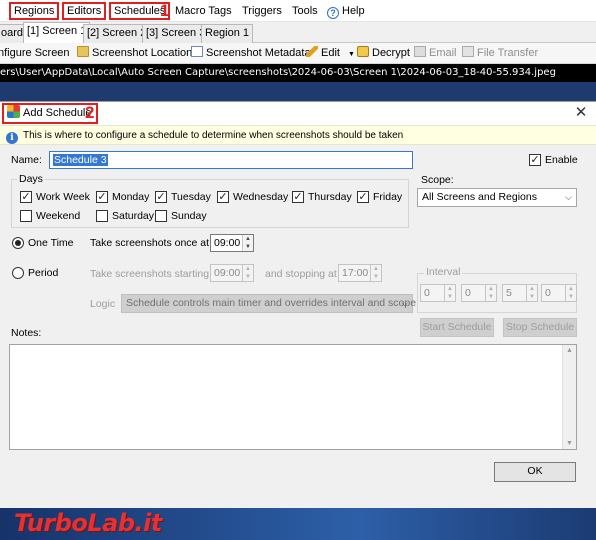 The width and height of the screenshot is (596, 540). What do you see at coordinates (18, 273) in the screenshot?
I see `period-radio` at bounding box center [18, 273].